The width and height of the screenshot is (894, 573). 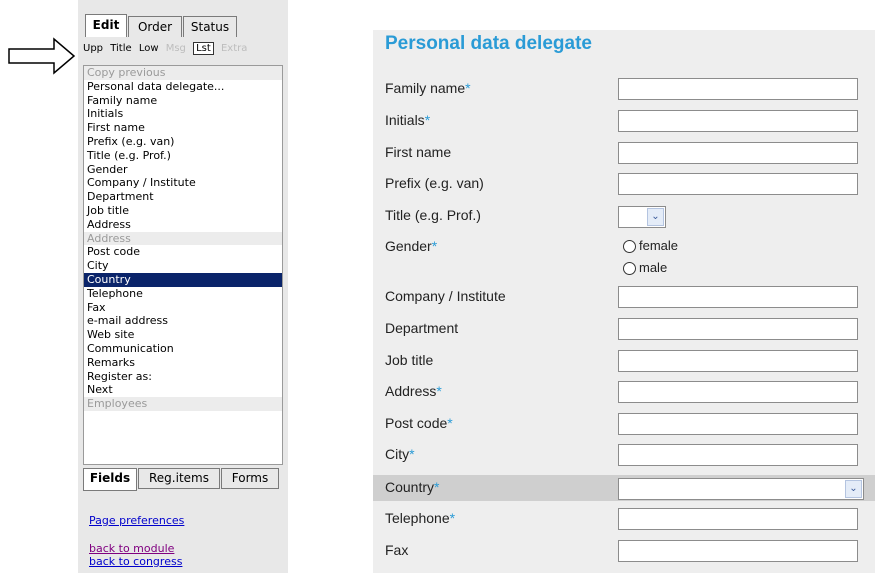 I want to click on company-institute-label-text: Company / Institute, so click(x=445, y=296).